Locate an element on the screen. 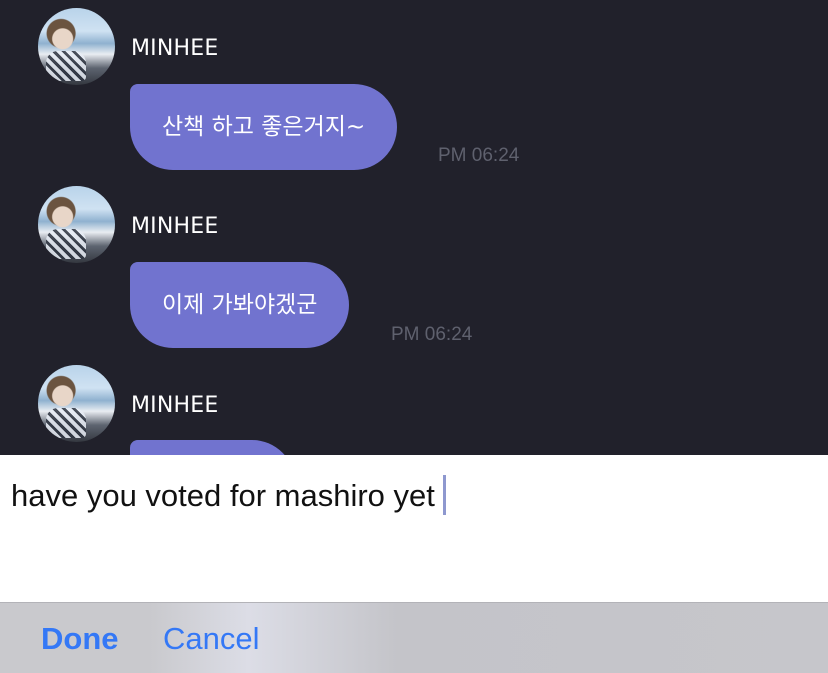 The image size is (828, 673). done-button: Done is located at coordinates (80, 639).